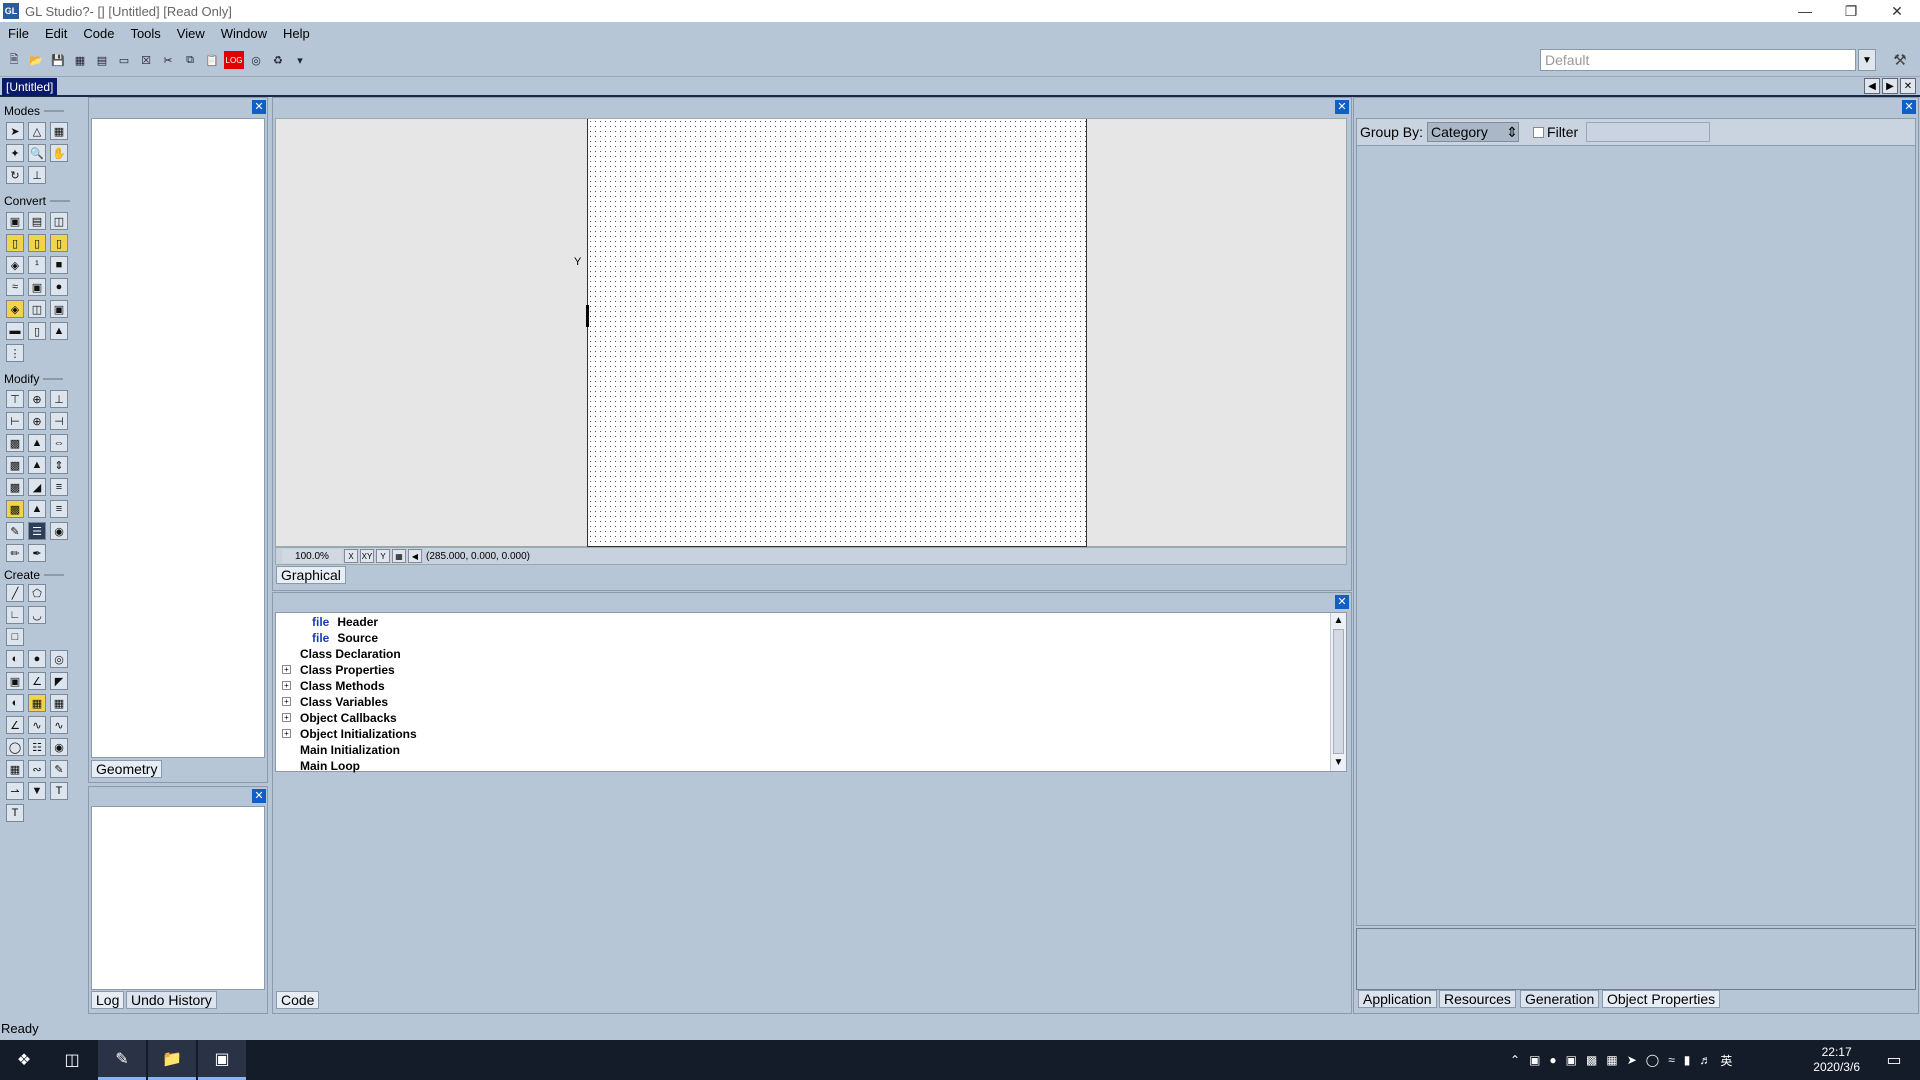 This screenshot has width=1920, height=1080. Describe the element at coordinates (37, 509) in the screenshot. I see `flip-h-icon: ▲` at that location.